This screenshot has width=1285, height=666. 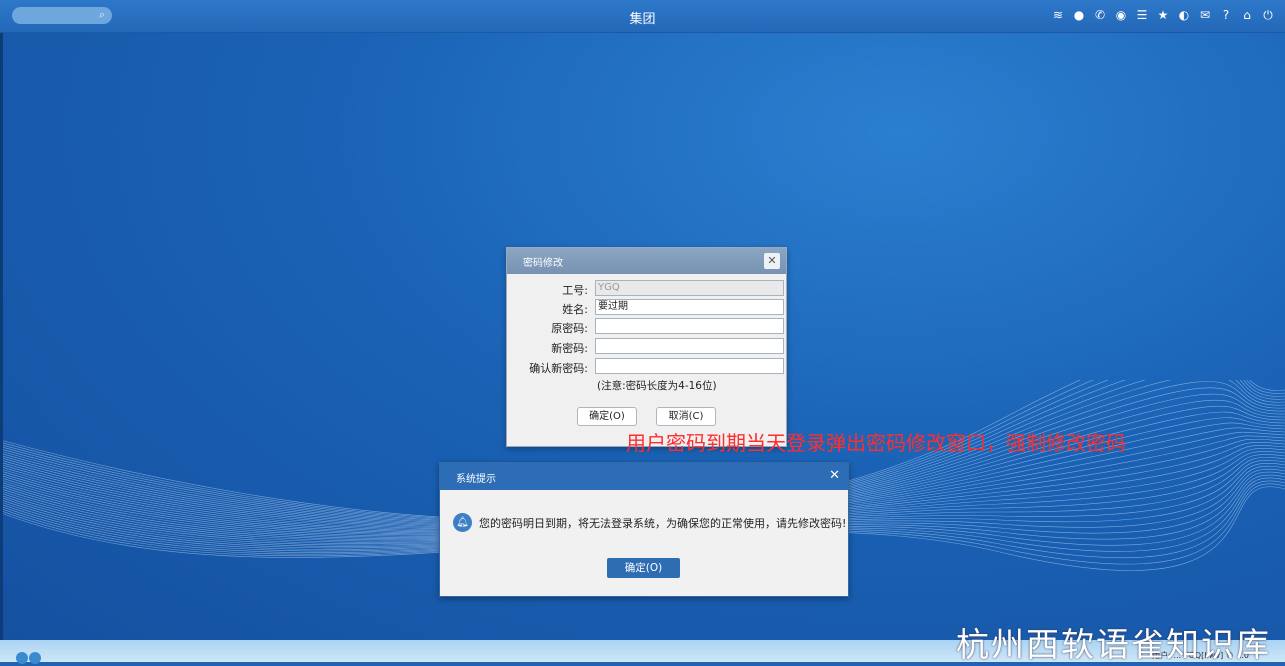 I want to click on home-icon: ⌂, so click(x=1247, y=15).